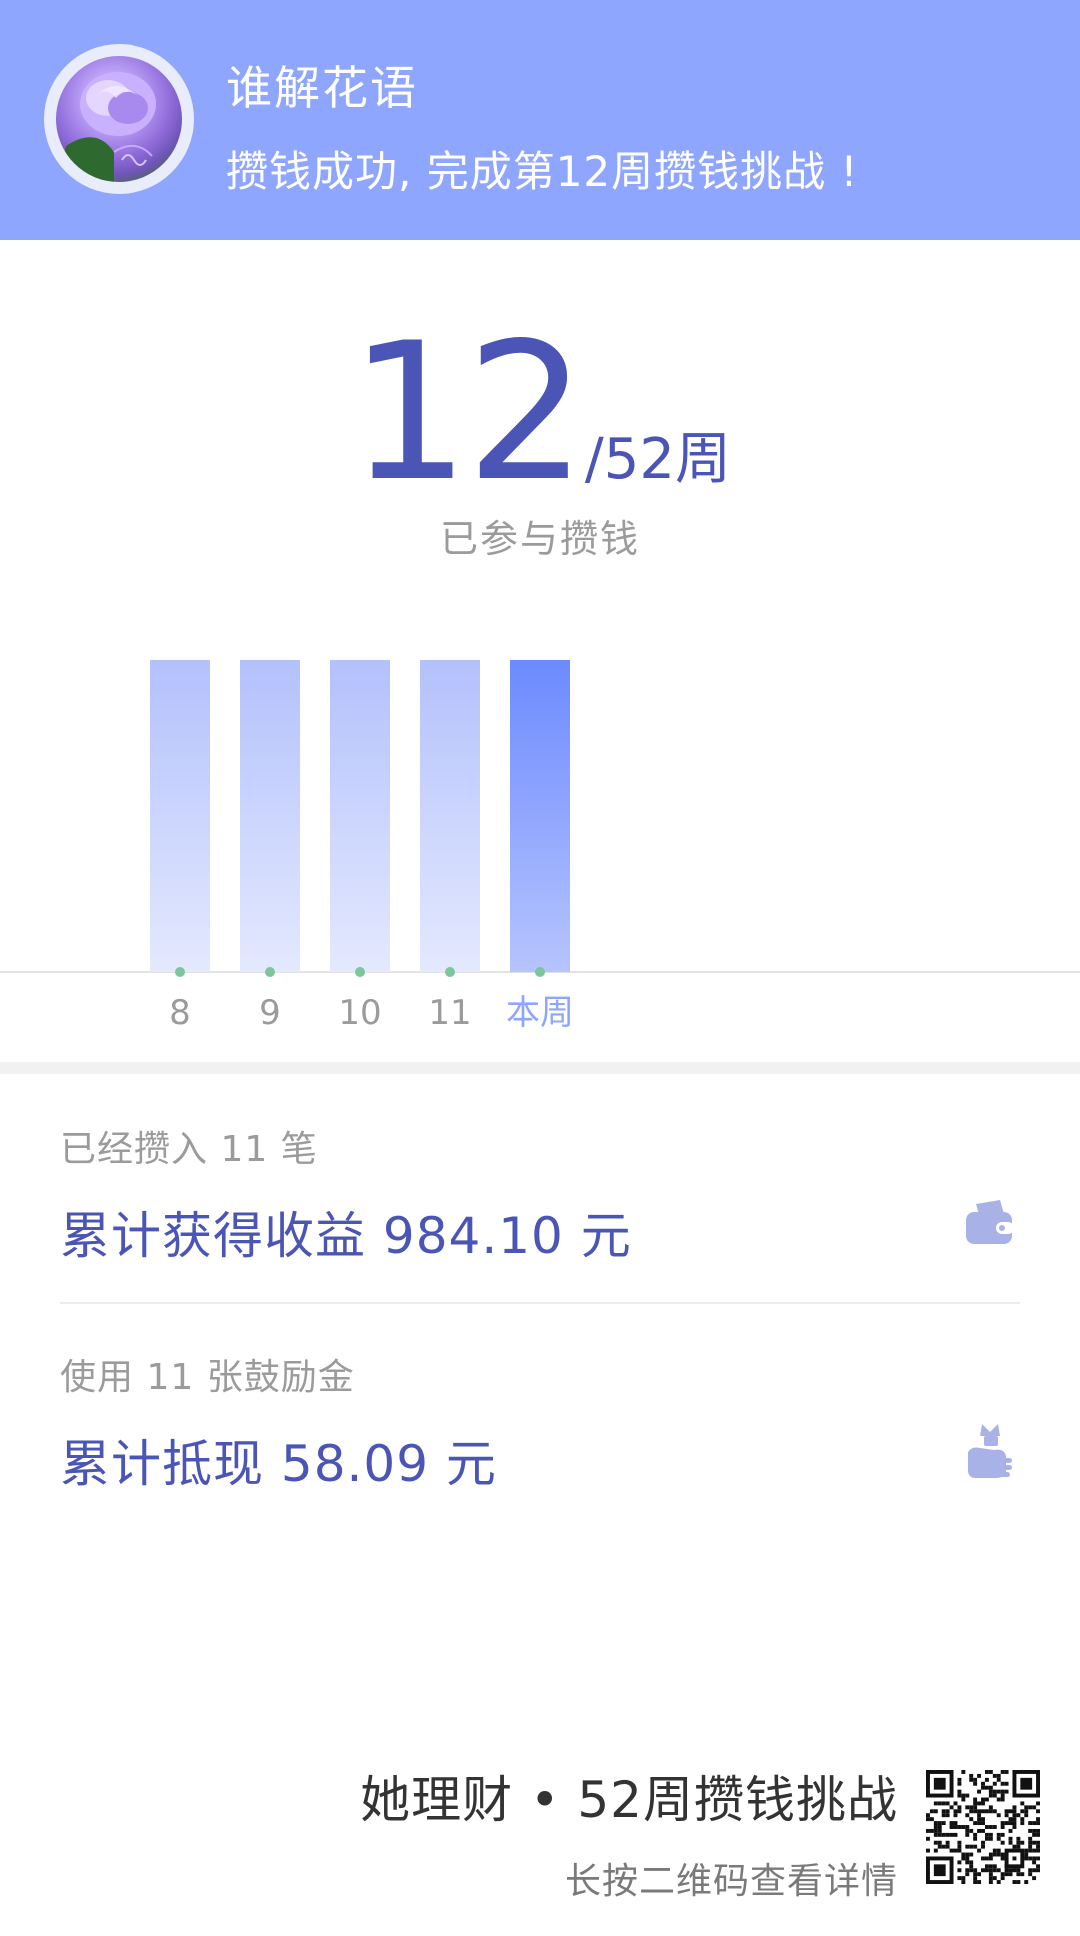  Describe the element at coordinates (278, 1464) in the screenshot. I see `total-cashback-text: 累计抵现 58.09 元` at that location.